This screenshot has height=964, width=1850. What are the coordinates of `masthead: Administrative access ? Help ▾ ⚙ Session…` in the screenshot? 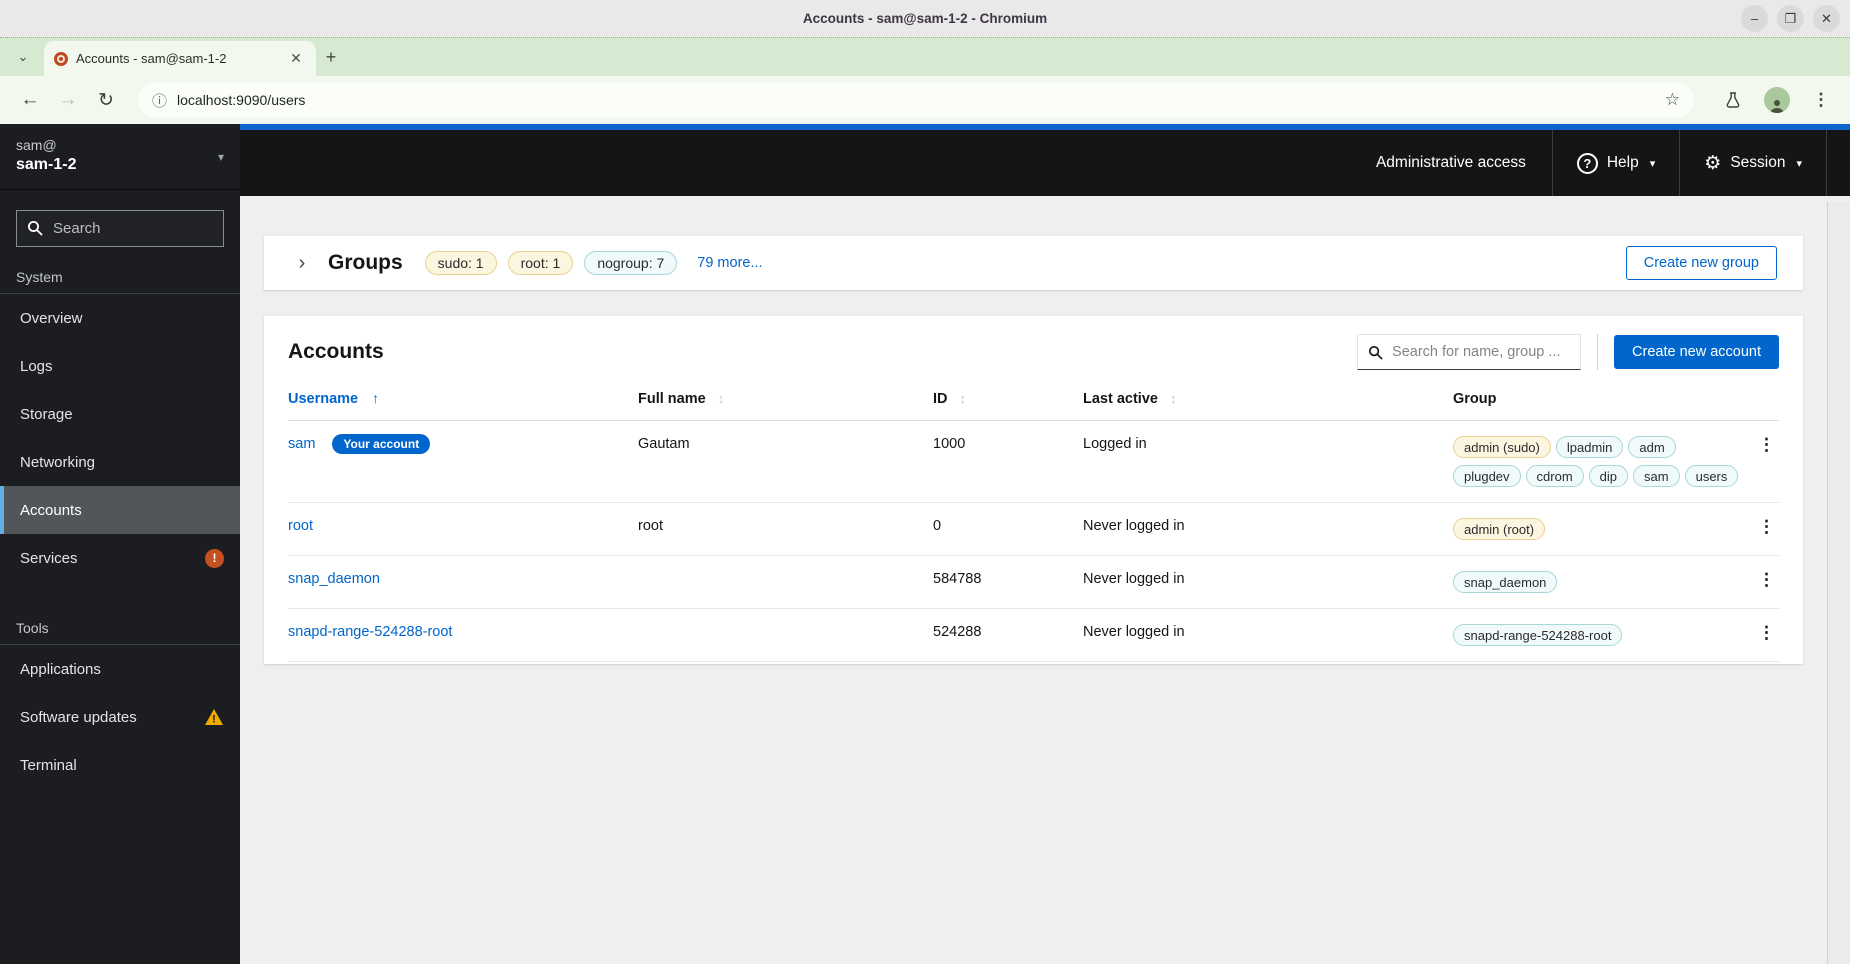 It's located at (1045, 163).